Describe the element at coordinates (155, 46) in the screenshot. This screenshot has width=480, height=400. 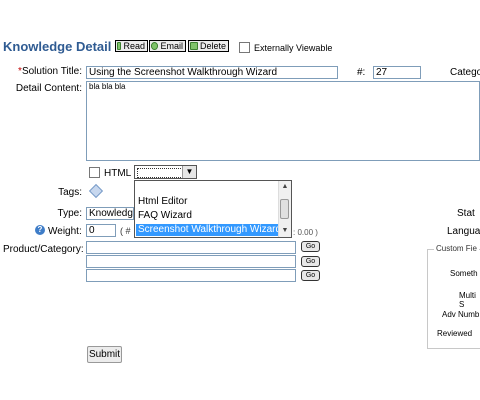
I see `email-icon` at that location.